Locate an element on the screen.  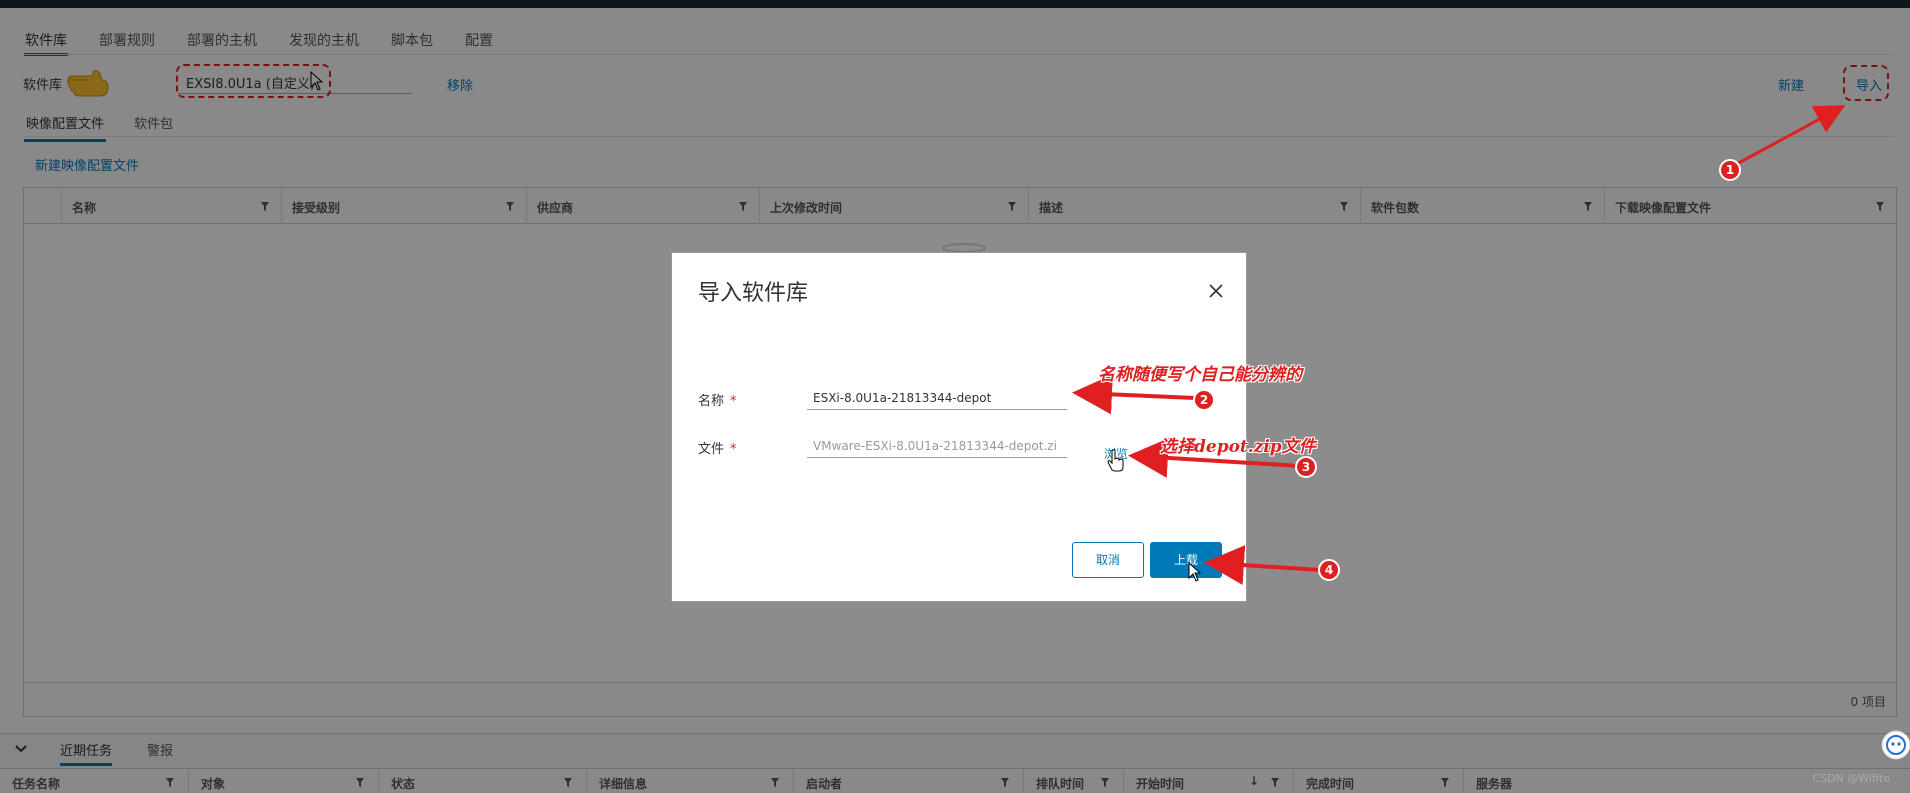
step-marker-3: 3 is located at coordinates (1306, 467).